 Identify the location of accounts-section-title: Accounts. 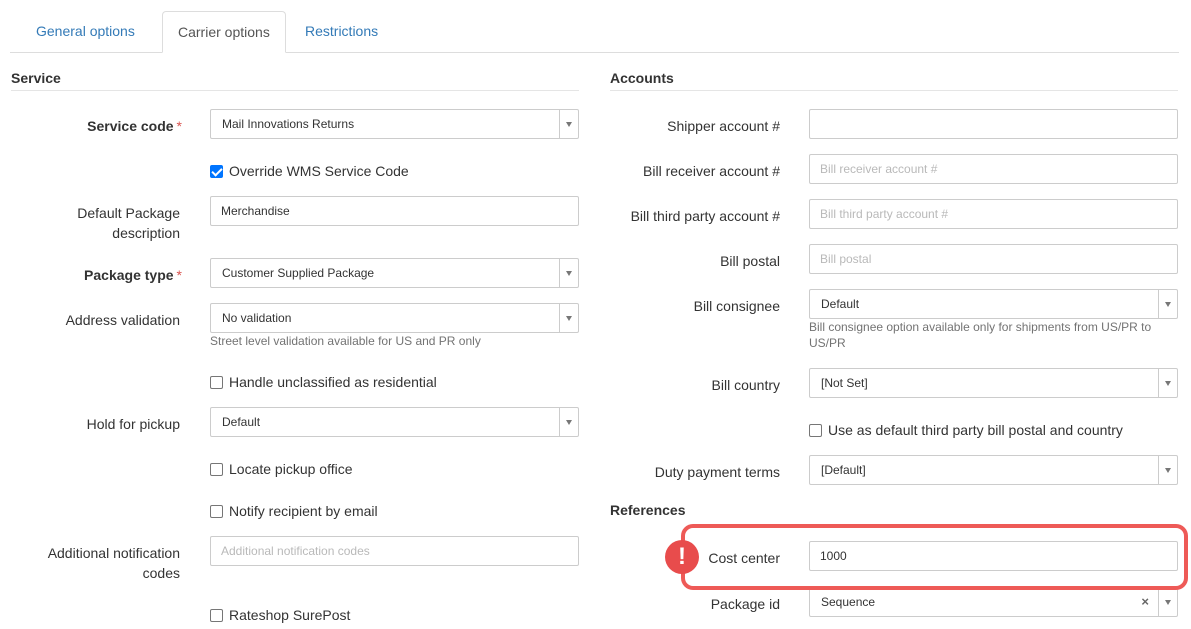
(894, 80).